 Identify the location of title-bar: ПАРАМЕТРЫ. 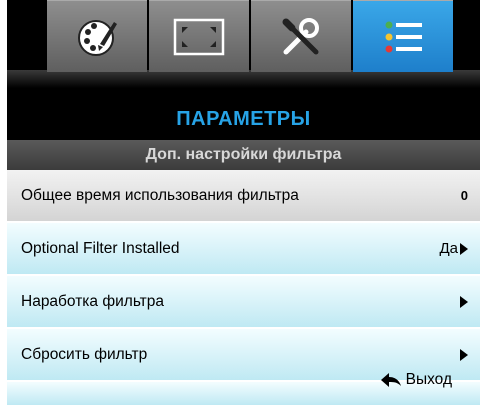
(243, 114).